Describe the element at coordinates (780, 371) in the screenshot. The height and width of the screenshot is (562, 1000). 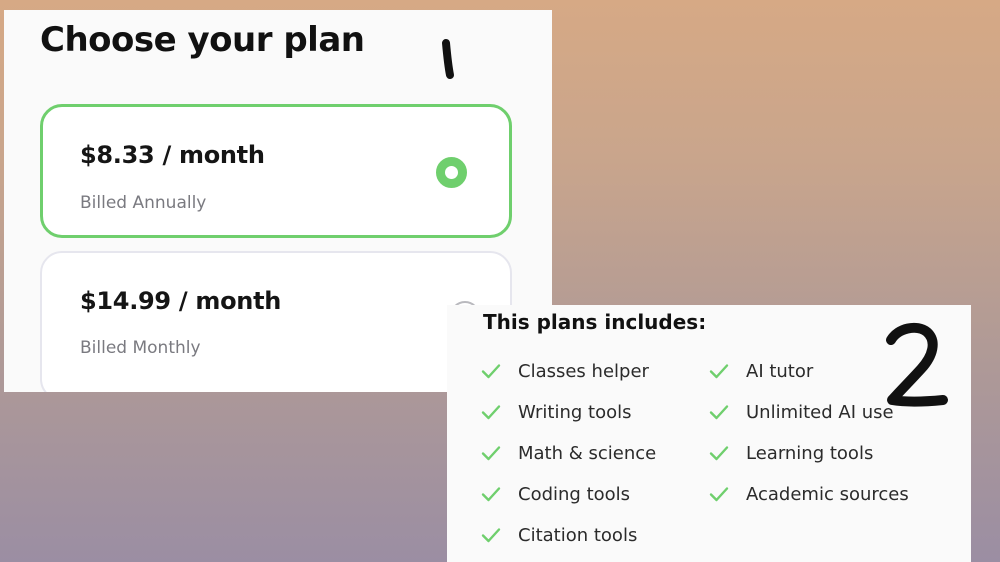
I see `feature-label: AI tutor` at that location.